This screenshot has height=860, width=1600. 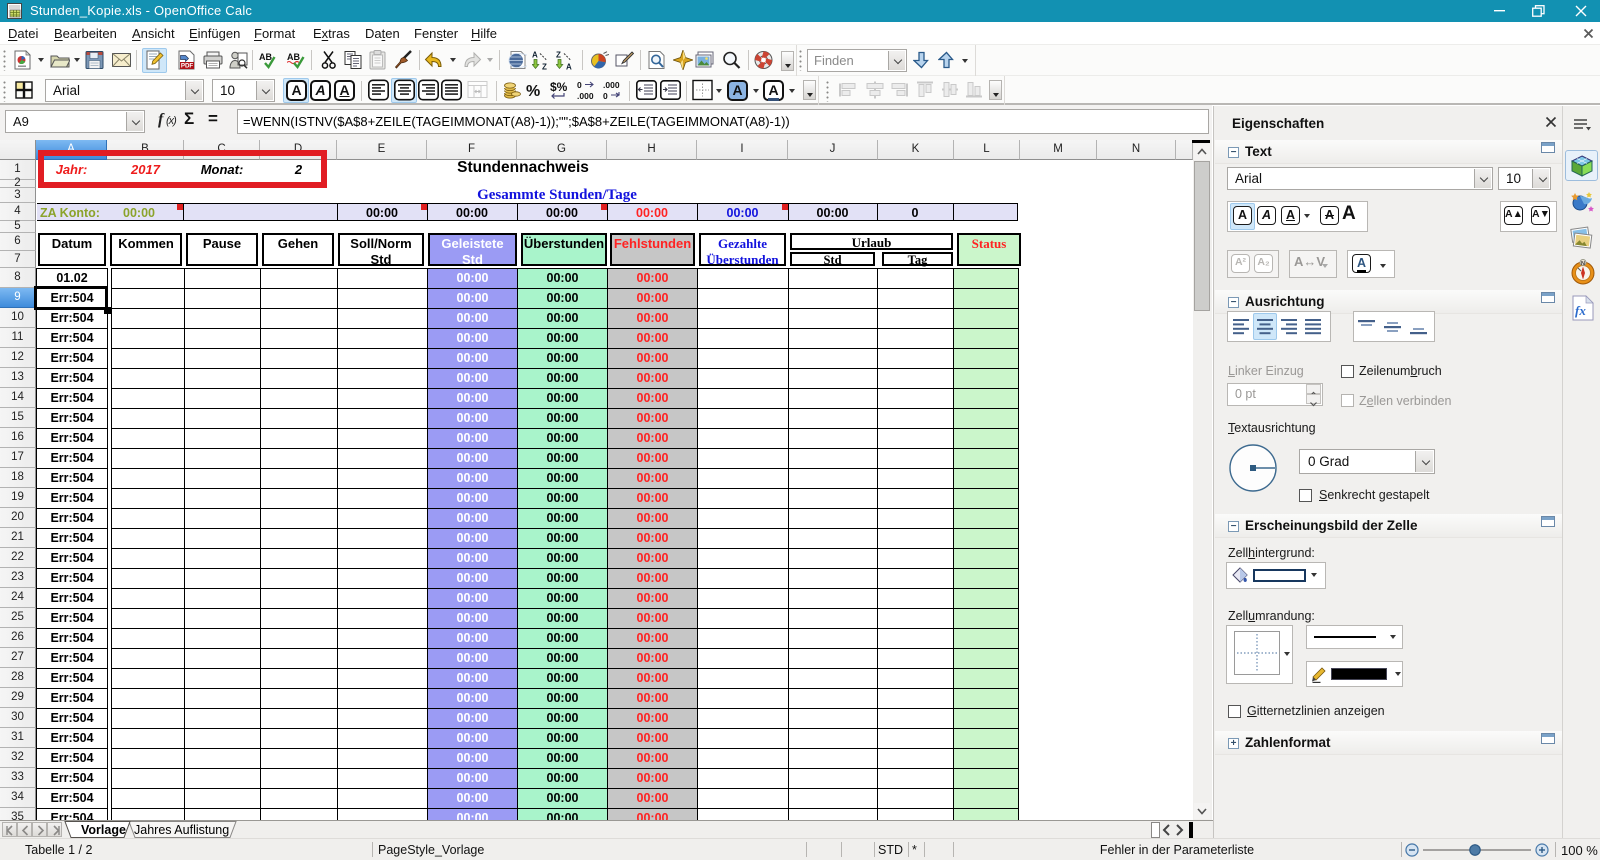 I want to click on svg-text: Vorlage, so click(x=103, y=830).